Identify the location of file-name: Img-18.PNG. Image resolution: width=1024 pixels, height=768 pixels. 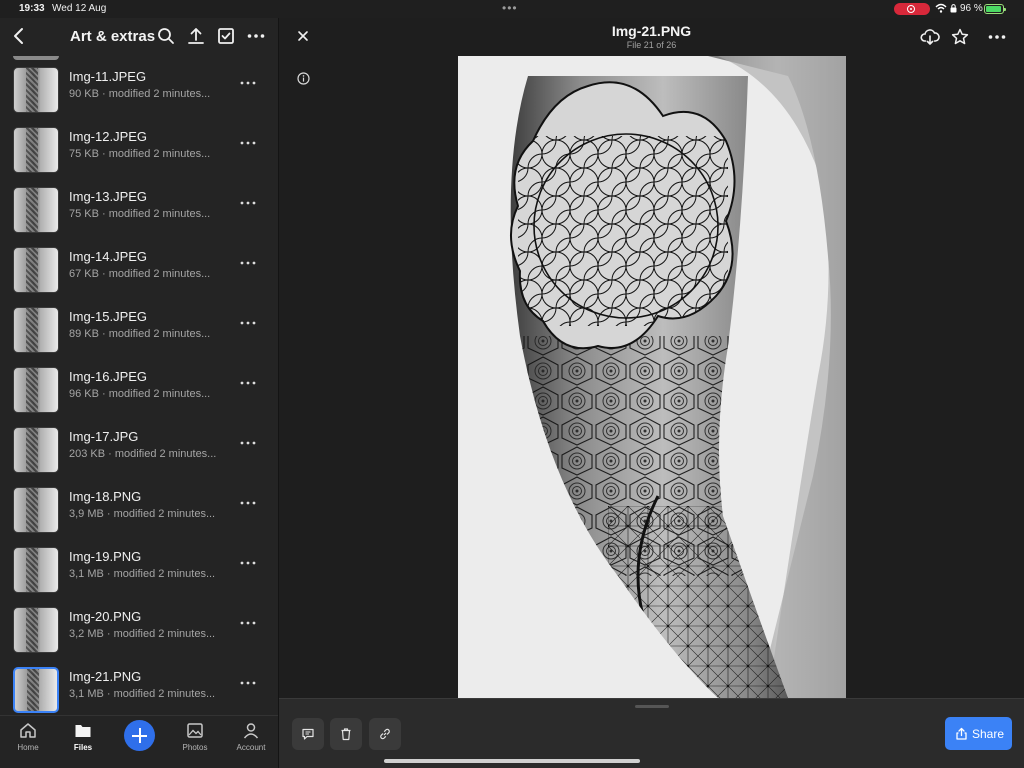
(105, 496).